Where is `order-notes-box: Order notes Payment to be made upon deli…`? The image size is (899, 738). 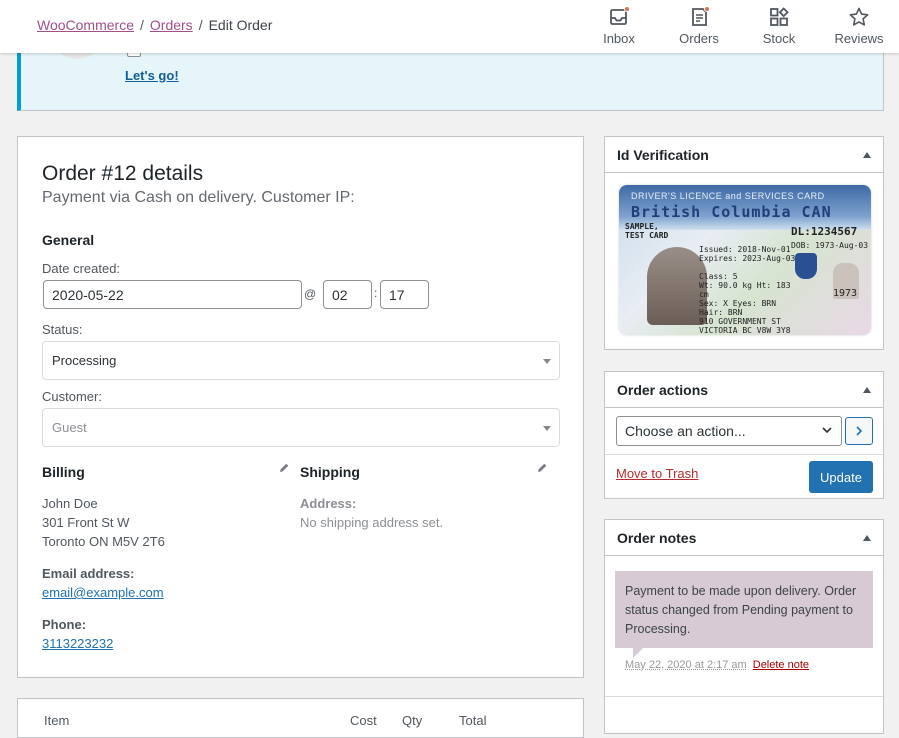 order-notes-box: Order notes Payment to be made upon deli… is located at coordinates (744, 626).